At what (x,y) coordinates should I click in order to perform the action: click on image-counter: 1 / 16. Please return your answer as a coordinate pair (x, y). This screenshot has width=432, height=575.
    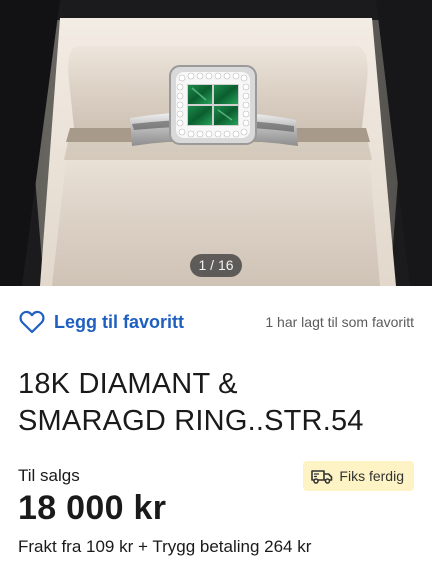
    Looking at the image, I should click on (216, 265).